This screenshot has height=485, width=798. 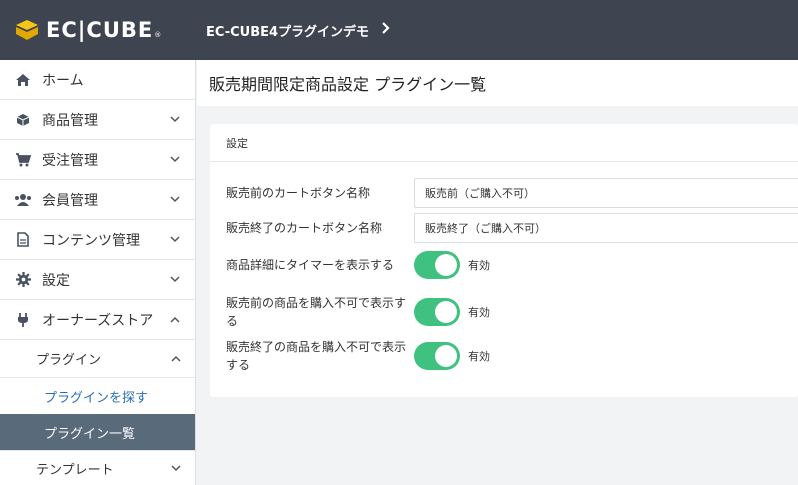 I want to click on before-sale-toggle-wrap: 有効, so click(x=452, y=312).